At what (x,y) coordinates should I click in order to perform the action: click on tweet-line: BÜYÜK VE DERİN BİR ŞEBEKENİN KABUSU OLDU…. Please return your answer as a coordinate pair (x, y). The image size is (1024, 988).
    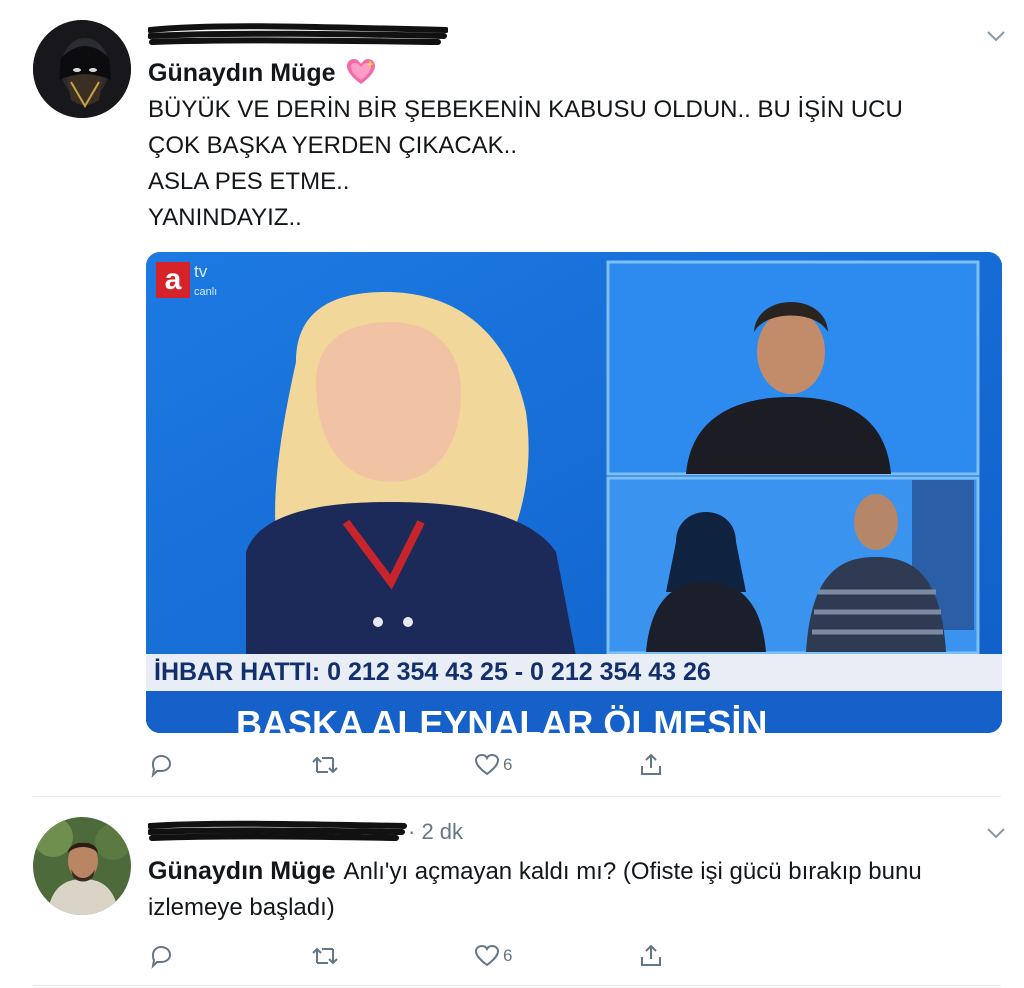
    Looking at the image, I should click on (525, 109).